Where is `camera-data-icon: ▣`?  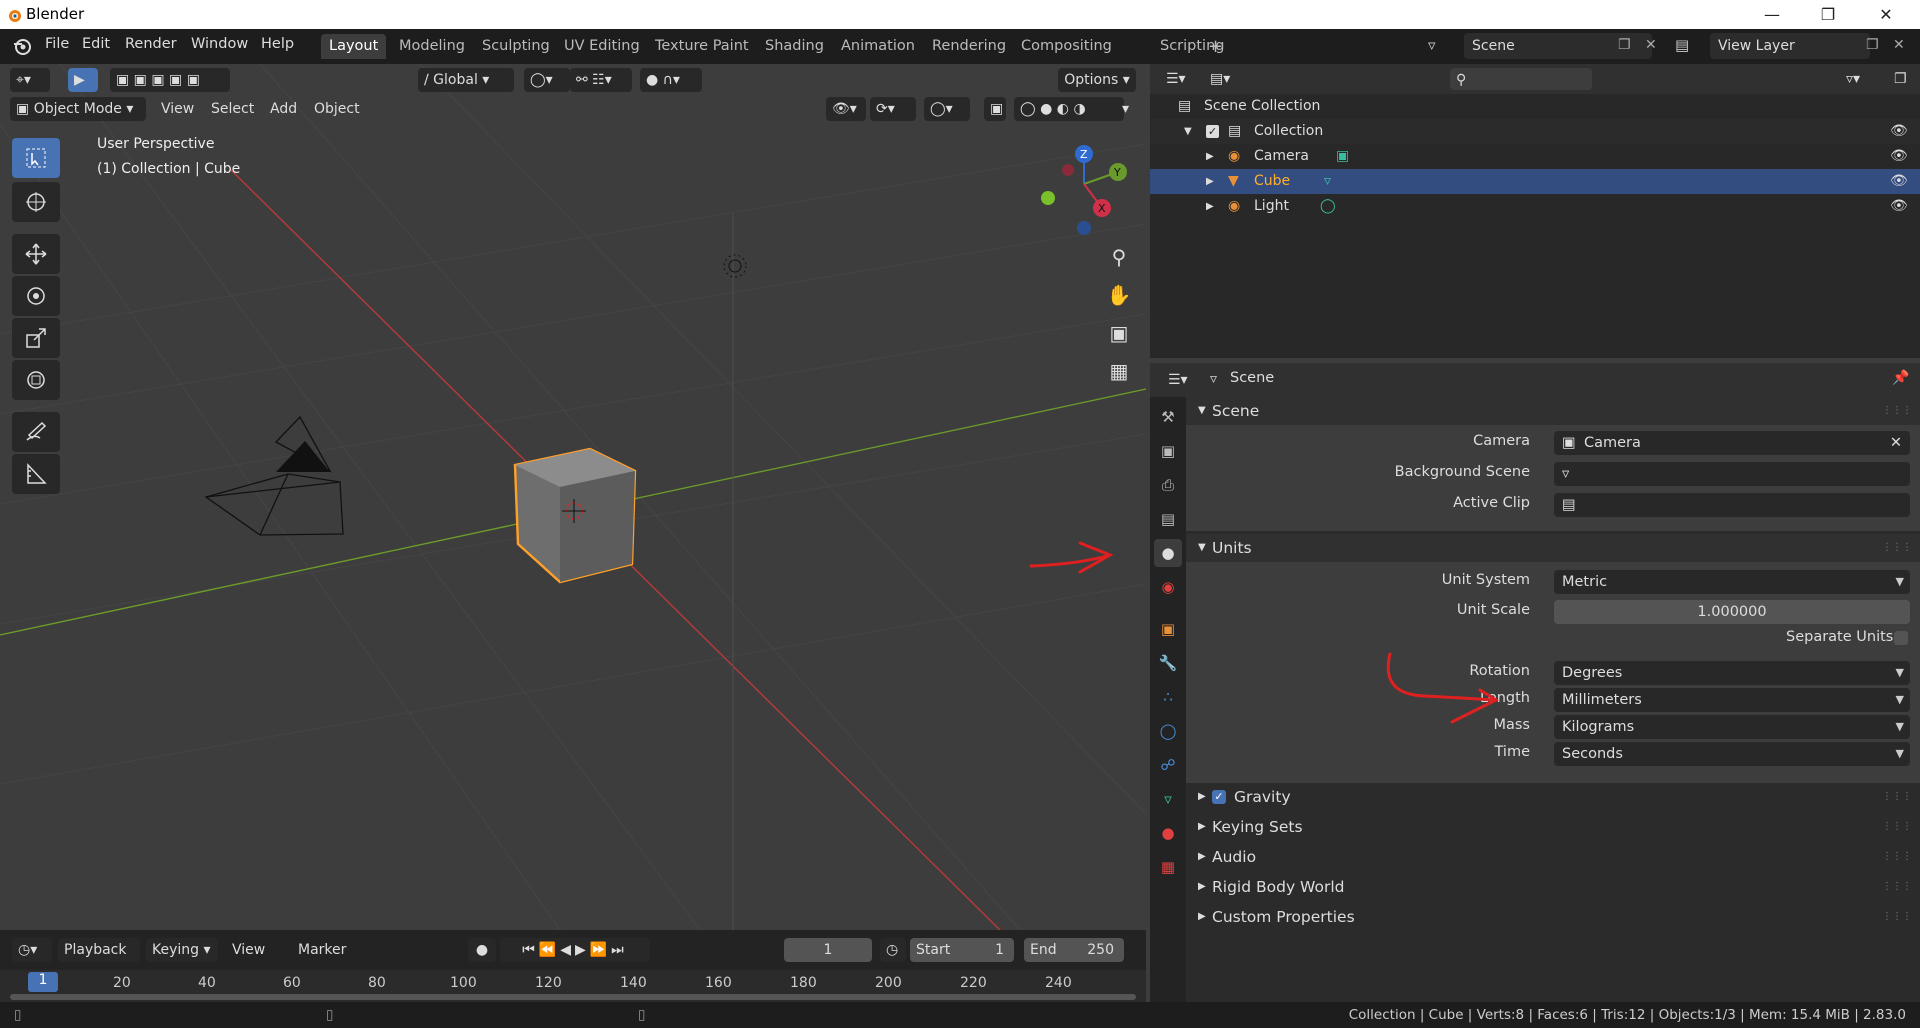
camera-data-icon: ▣ is located at coordinates (1342, 156).